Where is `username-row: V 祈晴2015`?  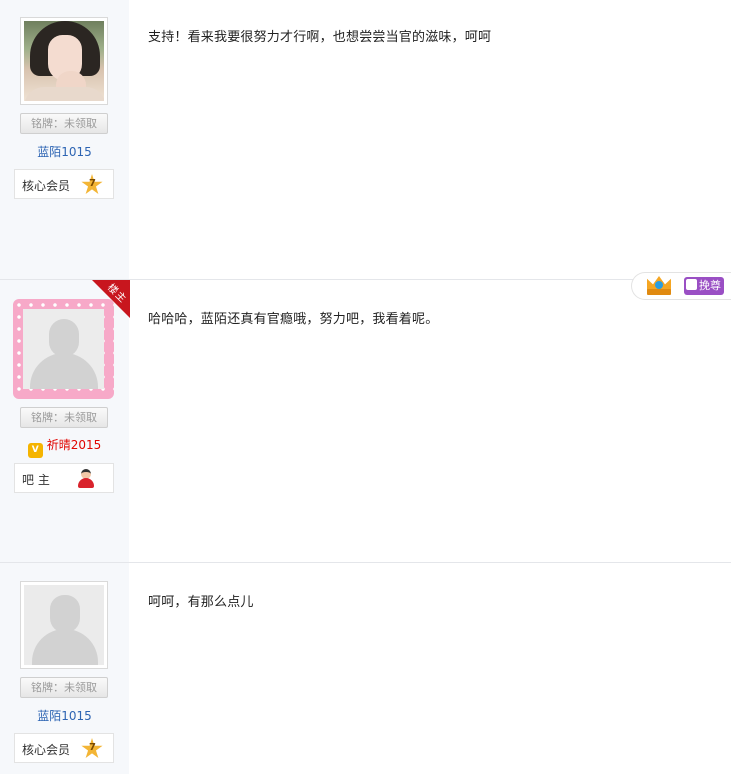 username-row: V 祈晴2015 is located at coordinates (64, 447).